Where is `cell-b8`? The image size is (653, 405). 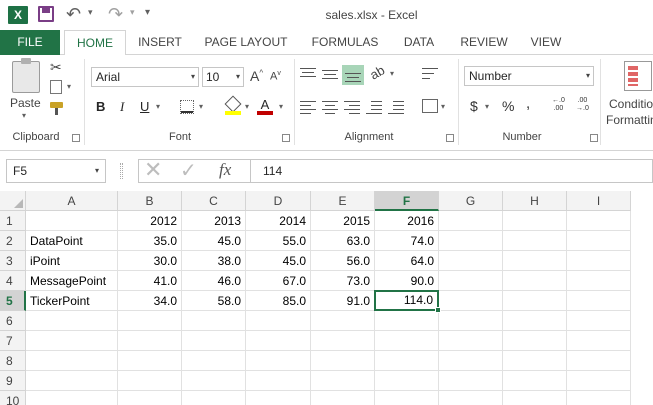
cell-b8 is located at coordinates (150, 361).